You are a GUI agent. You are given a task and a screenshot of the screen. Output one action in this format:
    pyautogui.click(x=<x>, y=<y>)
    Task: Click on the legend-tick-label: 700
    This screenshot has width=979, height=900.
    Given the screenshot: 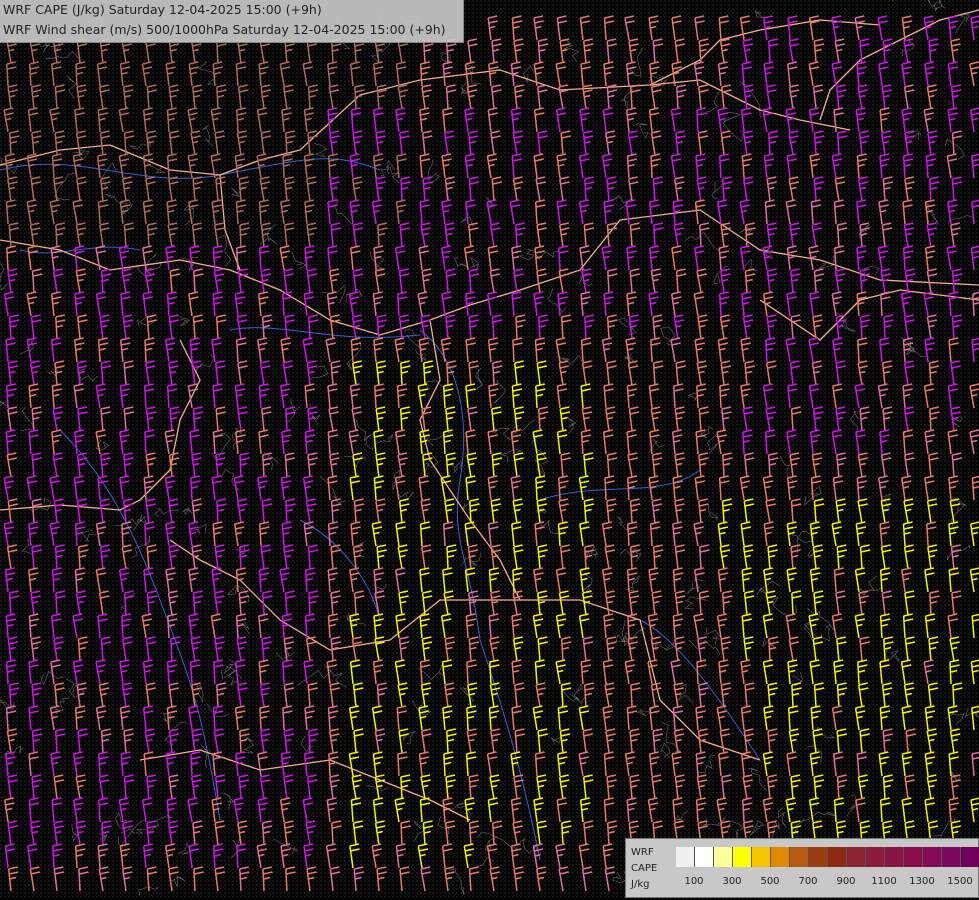 What is the action you would take?
    pyautogui.click(x=808, y=881)
    